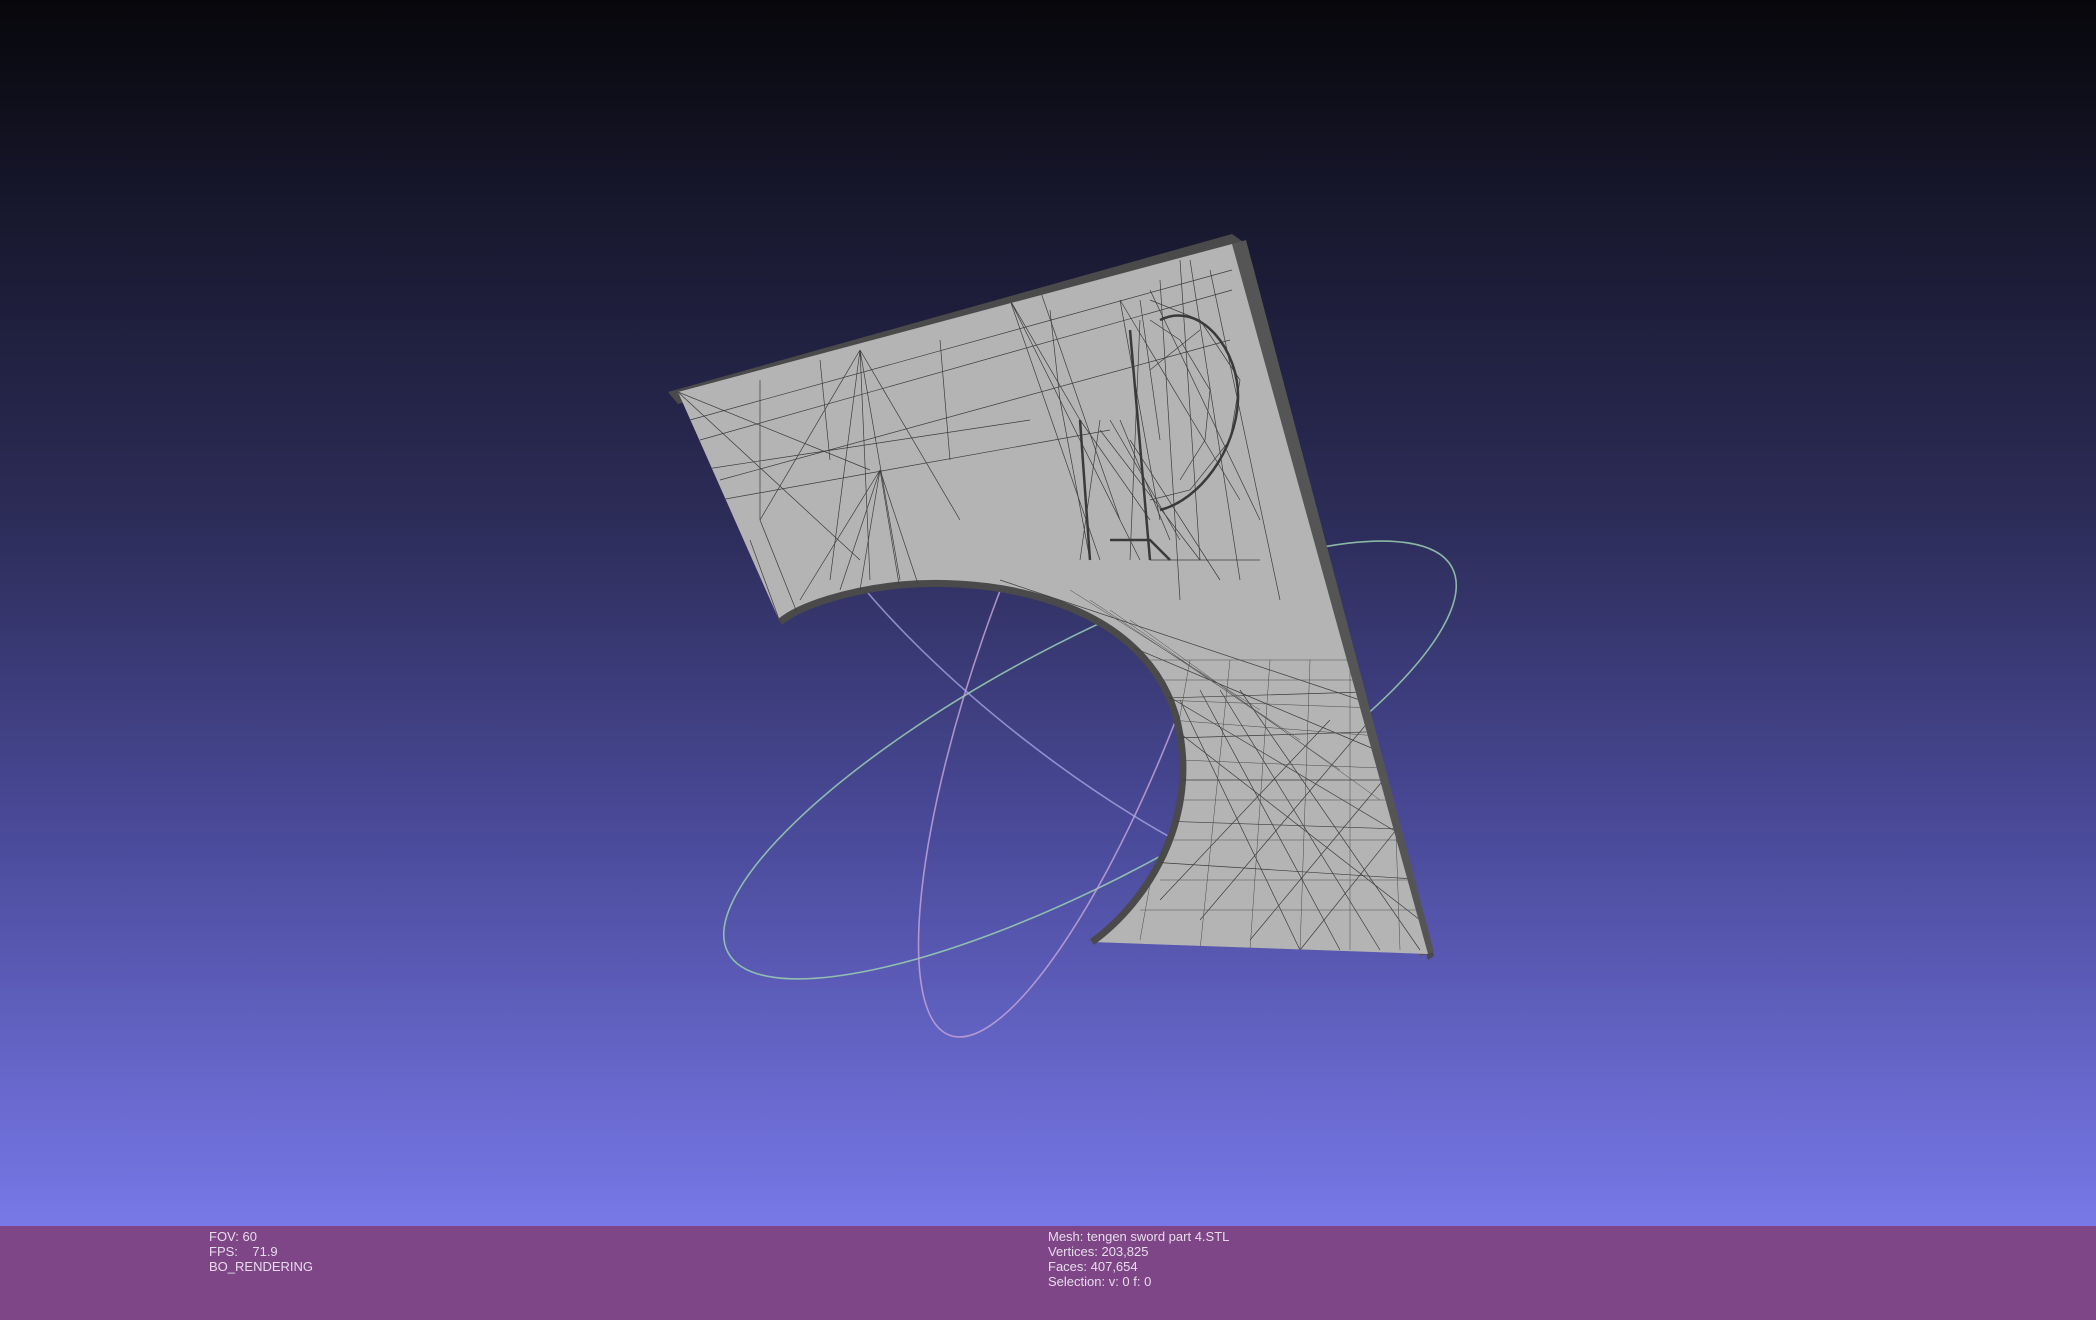 The height and width of the screenshot is (1320, 2096). I want to click on fps-readout: FPS: 71.9, so click(261, 1251).